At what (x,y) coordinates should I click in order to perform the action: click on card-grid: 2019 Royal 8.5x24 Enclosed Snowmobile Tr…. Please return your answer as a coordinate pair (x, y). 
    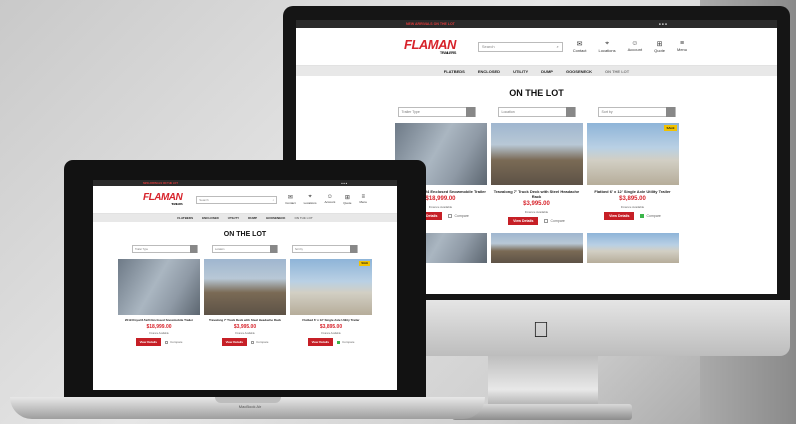
    Looking at the image, I should click on (245, 302).